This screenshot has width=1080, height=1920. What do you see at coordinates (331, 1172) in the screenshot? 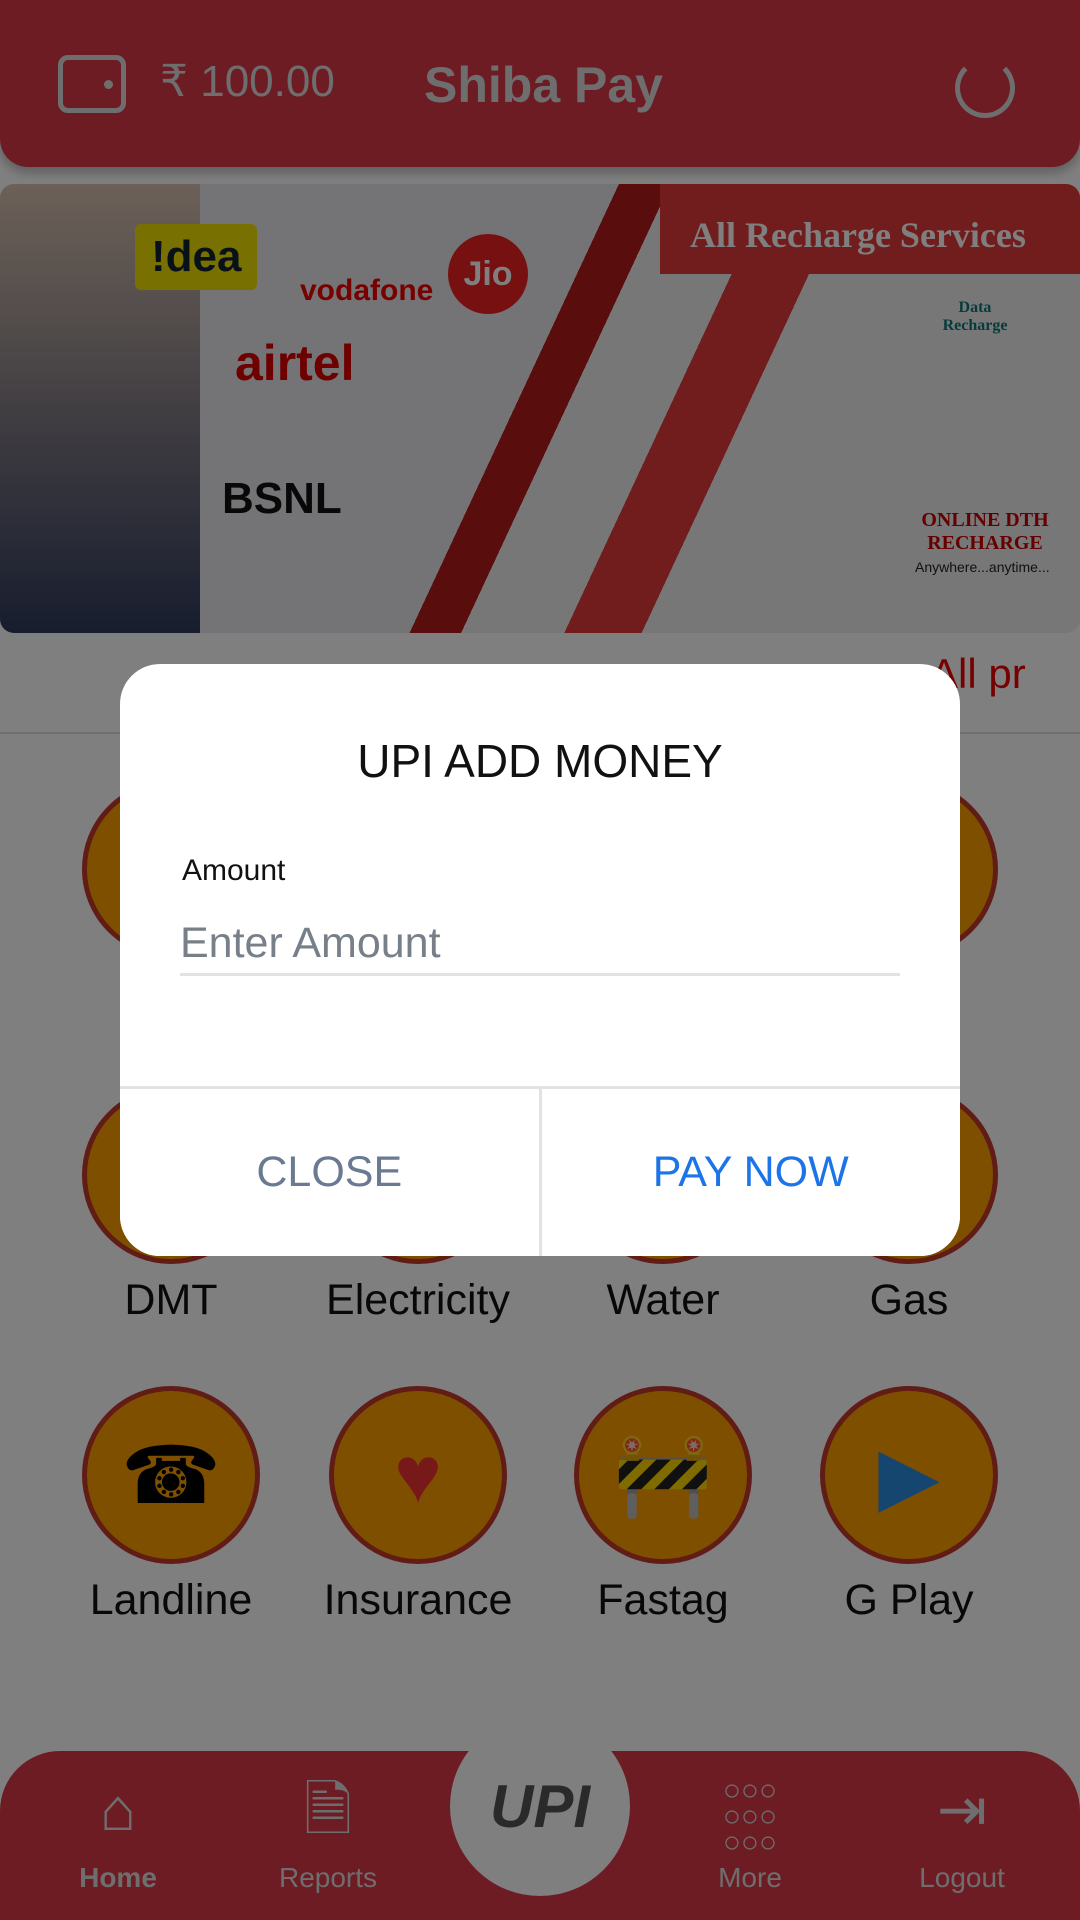
I see `close-button: CLOSE` at bounding box center [331, 1172].